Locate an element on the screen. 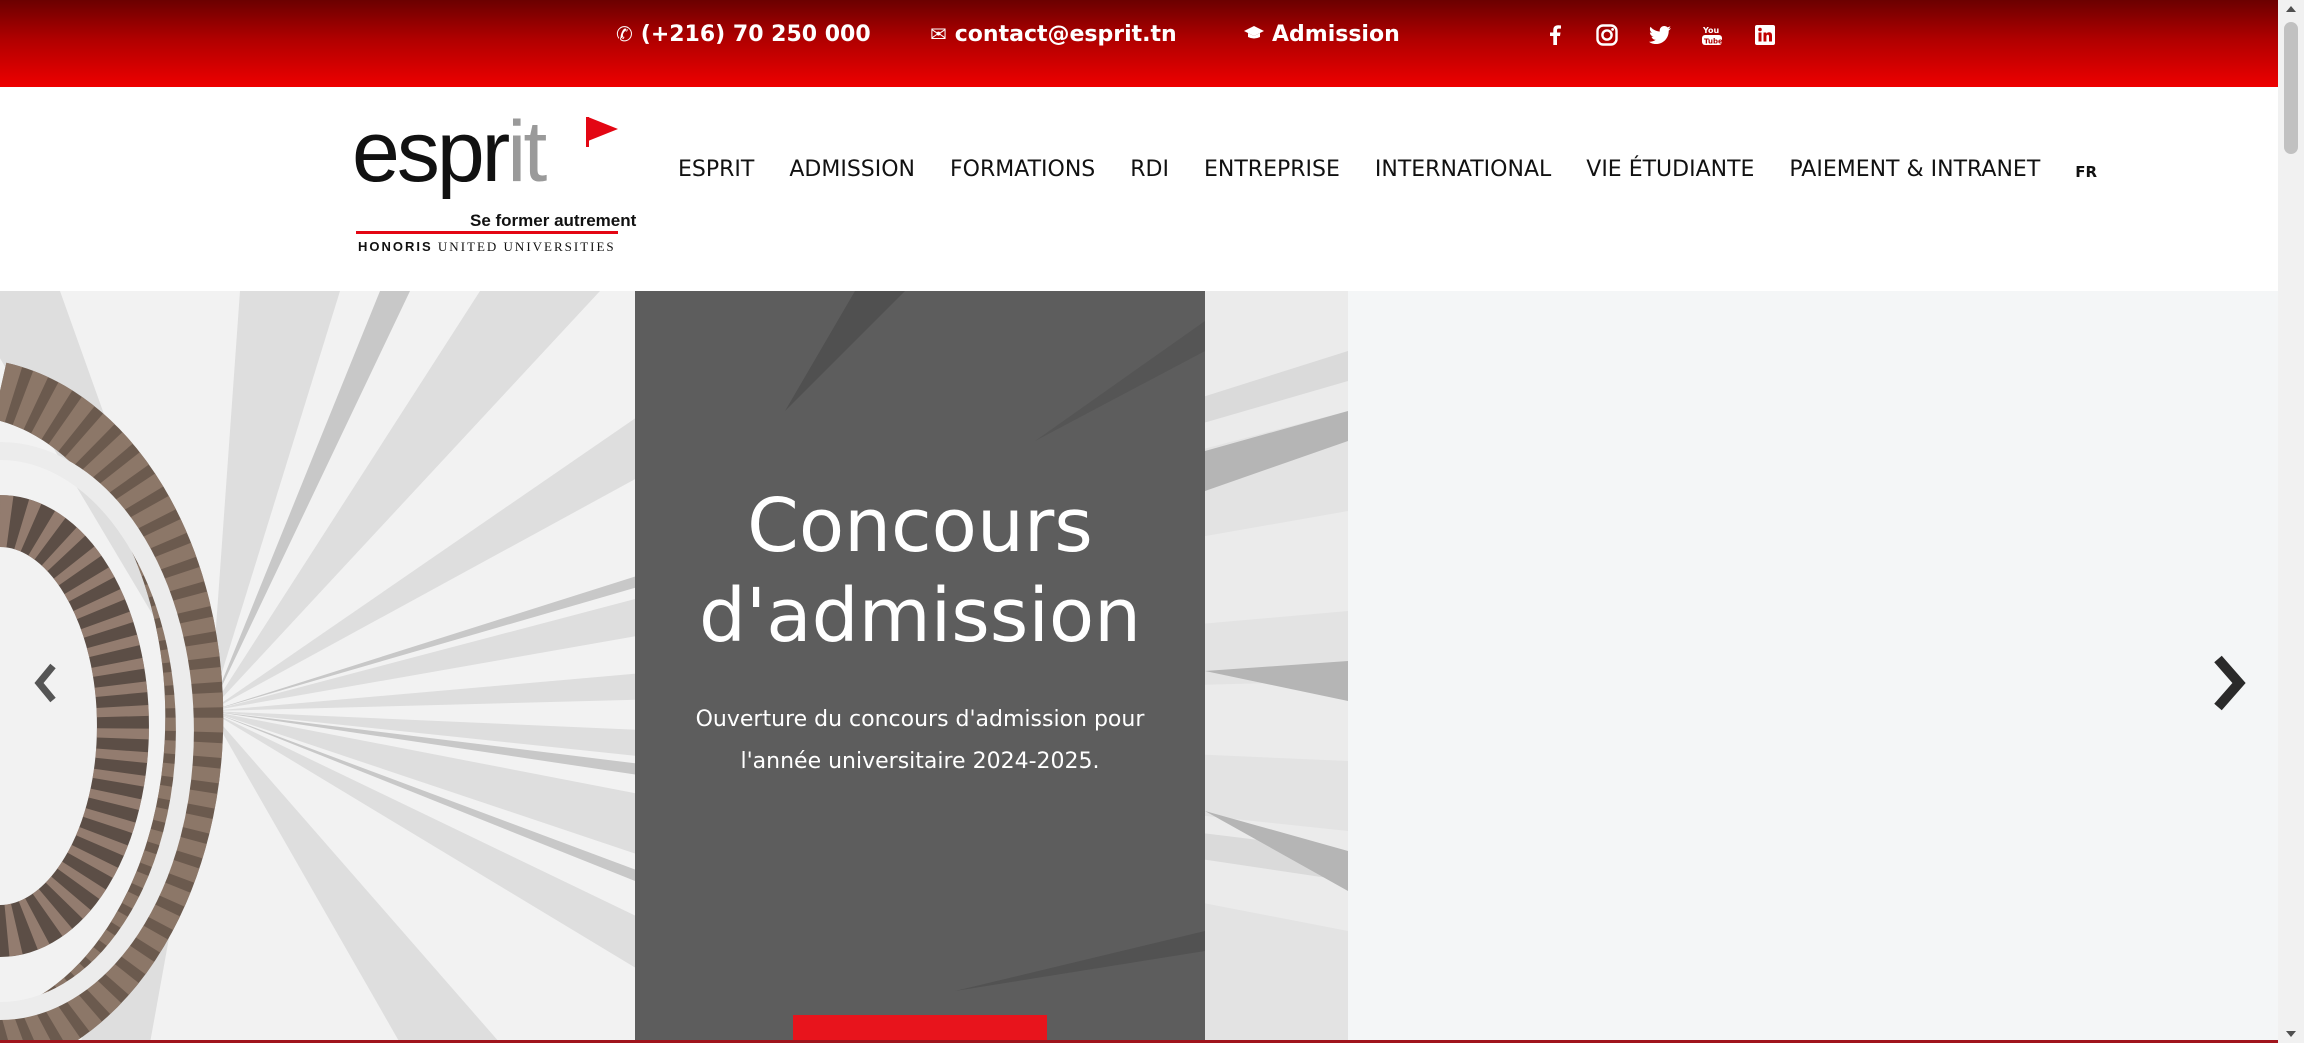 The width and height of the screenshot is (2304, 1043). email-link: ✉ contact@esprit.tn is located at coordinates (1053, 34).